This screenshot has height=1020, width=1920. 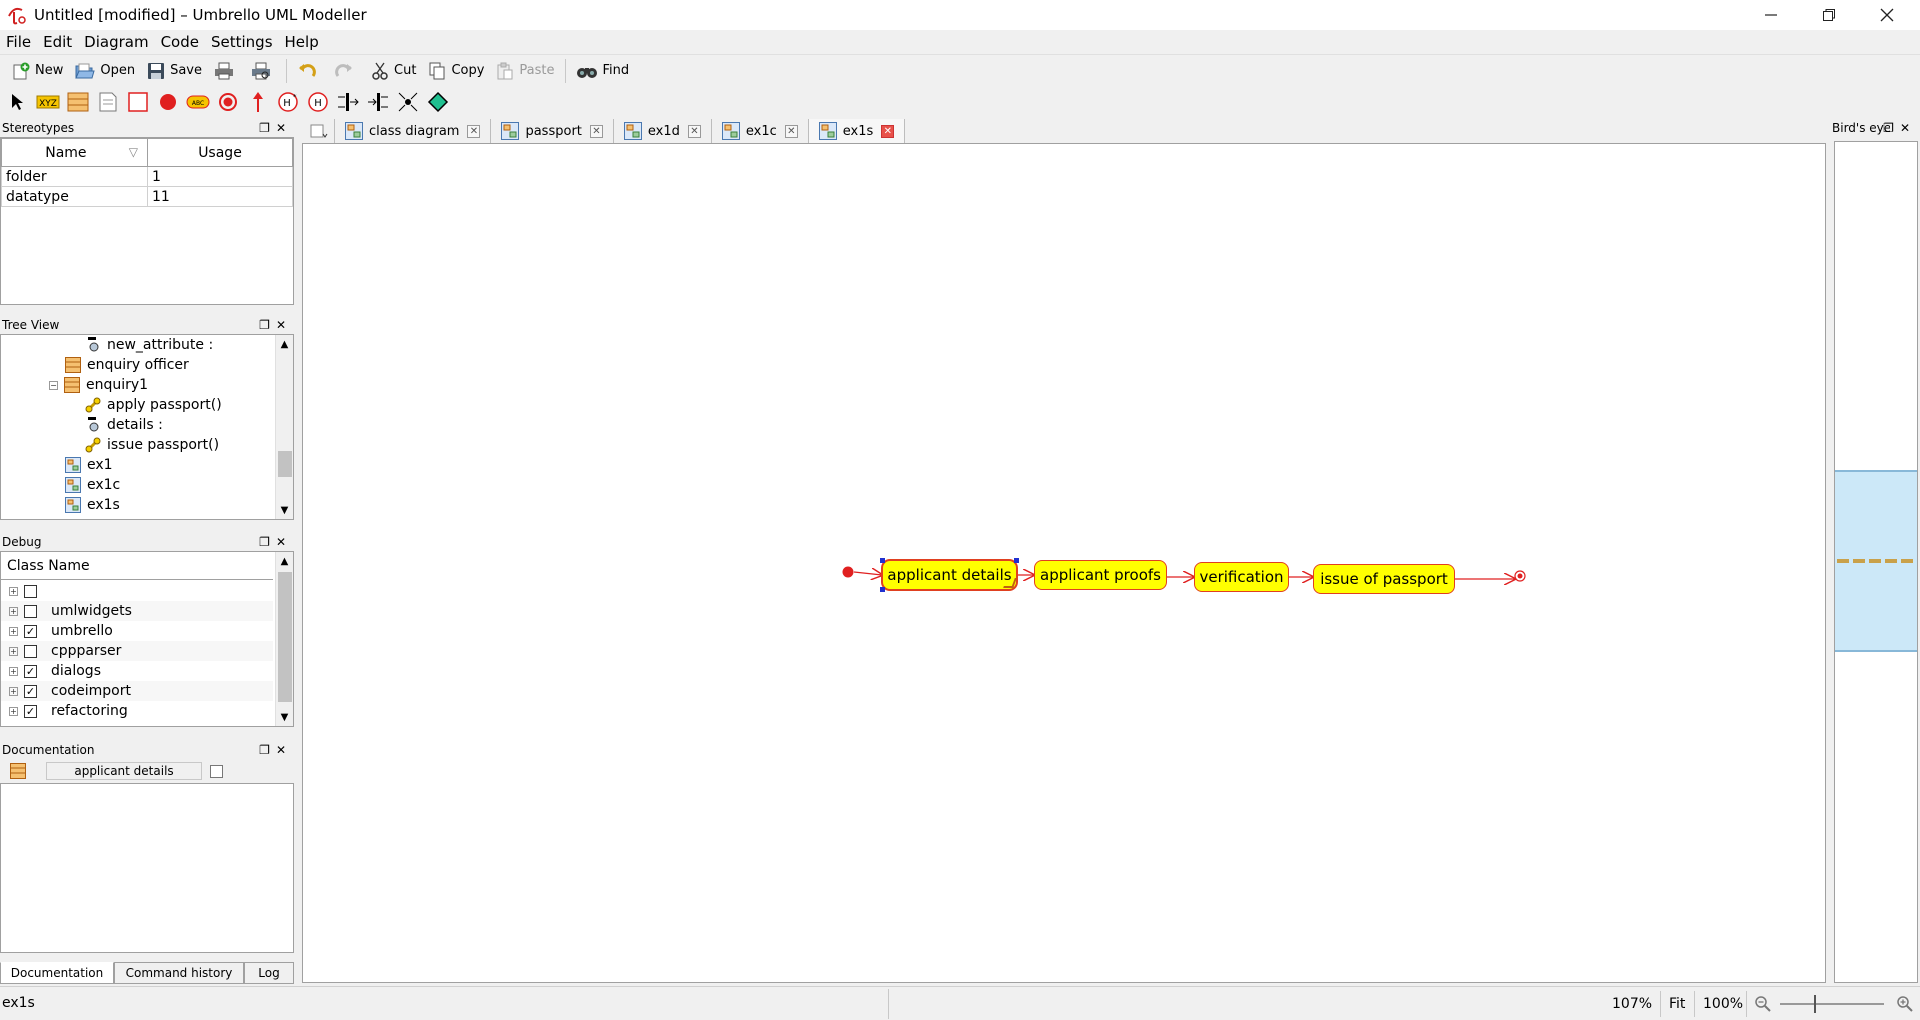 What do you see at coordinates (137, 425) in the screenshot?
I see `tree-item: details :` at bounding box center [137, 425].